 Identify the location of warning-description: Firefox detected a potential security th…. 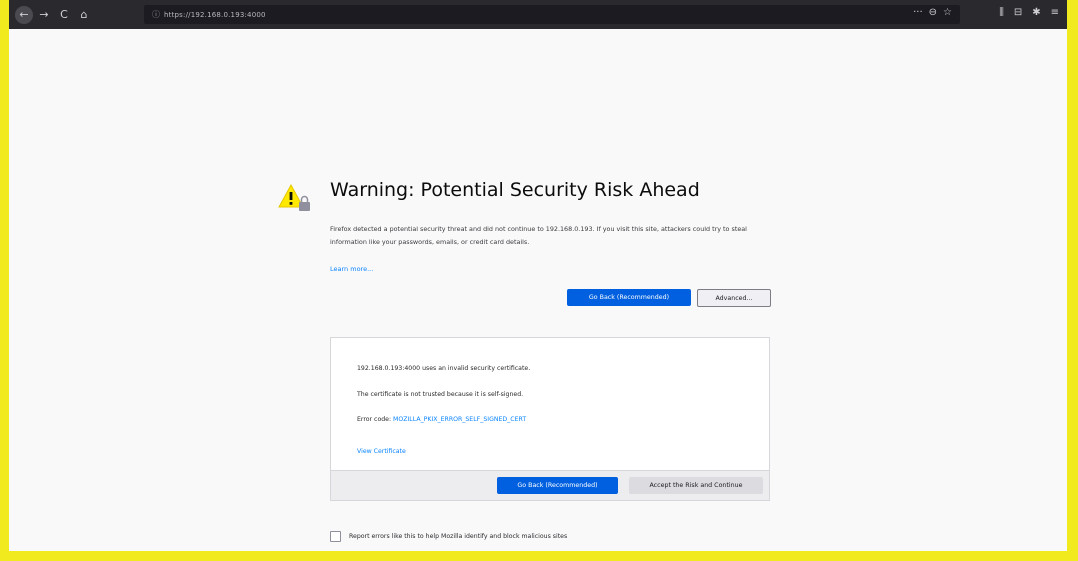
(538, 235).